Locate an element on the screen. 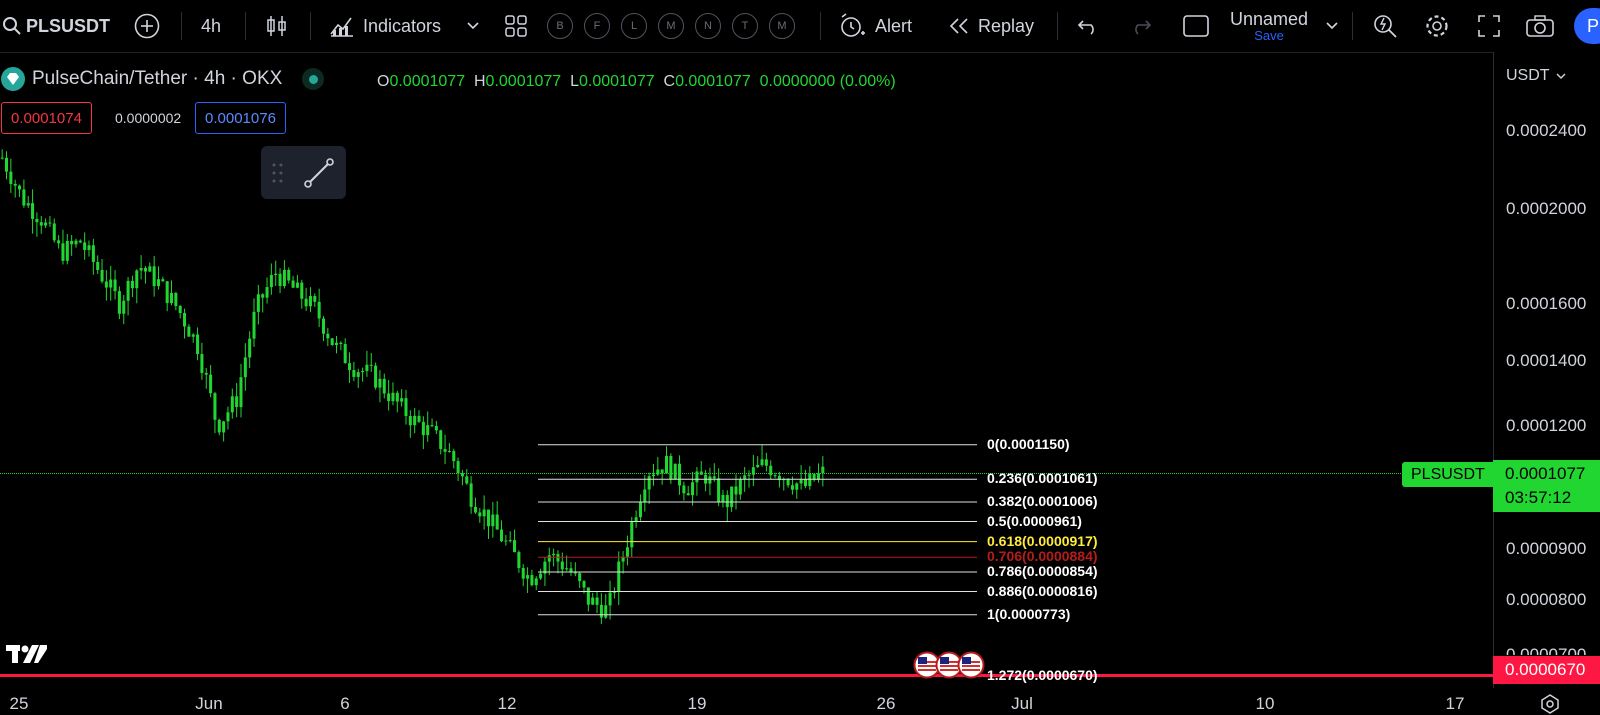 This screenshot has height=715, width=1600. close-label: C is located at coordinates (669, 81).